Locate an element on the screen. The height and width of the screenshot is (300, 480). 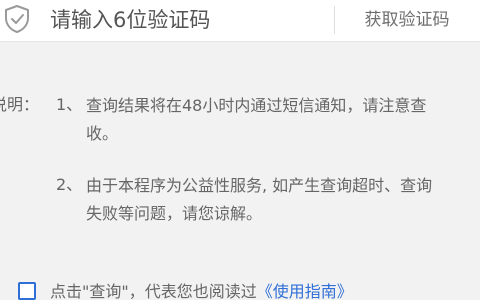
agreement-text: 点击"查询"，代表您也阅读过《使用指南》 is located at coordinates (201, 289).